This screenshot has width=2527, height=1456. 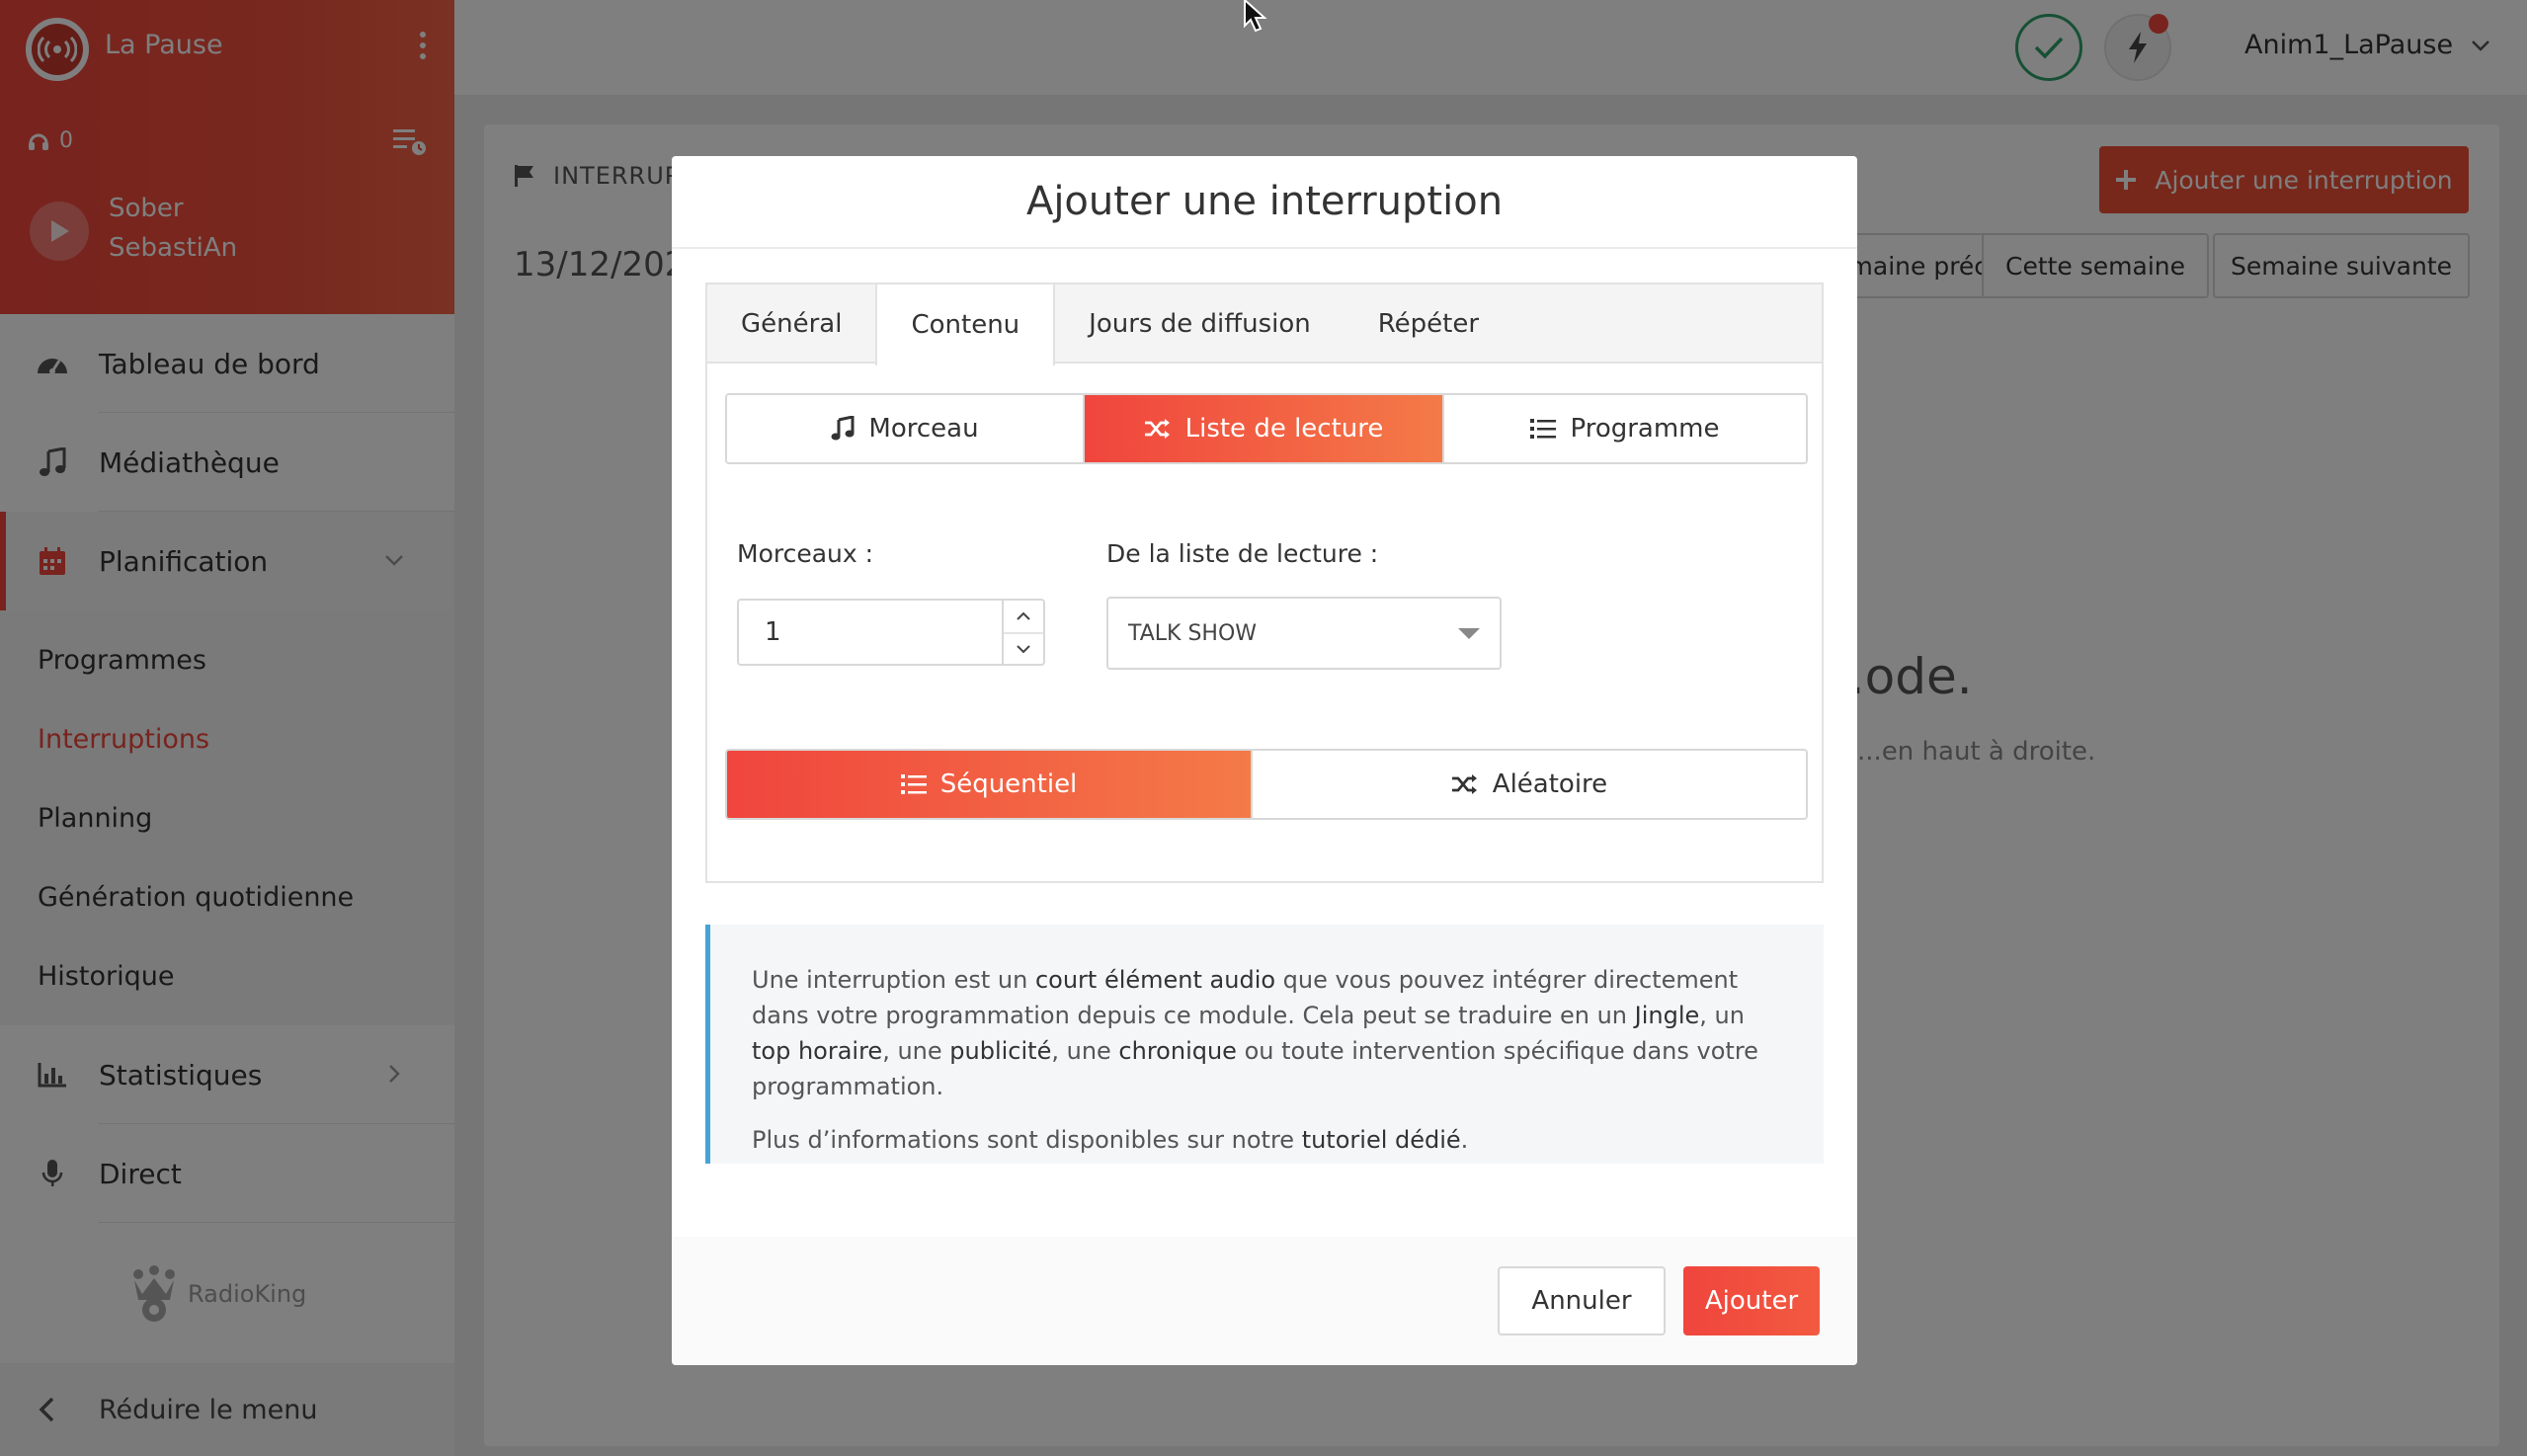 I want to click on content-type-playlist-button: Liste de lecture, so click(x=1262, y=428).